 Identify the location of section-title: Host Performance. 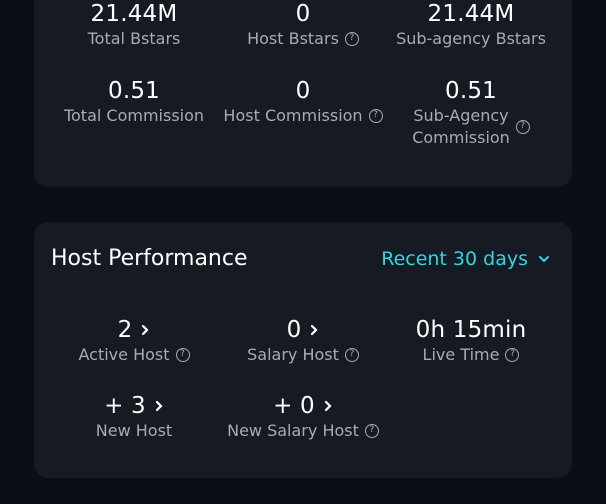
(149, 258).